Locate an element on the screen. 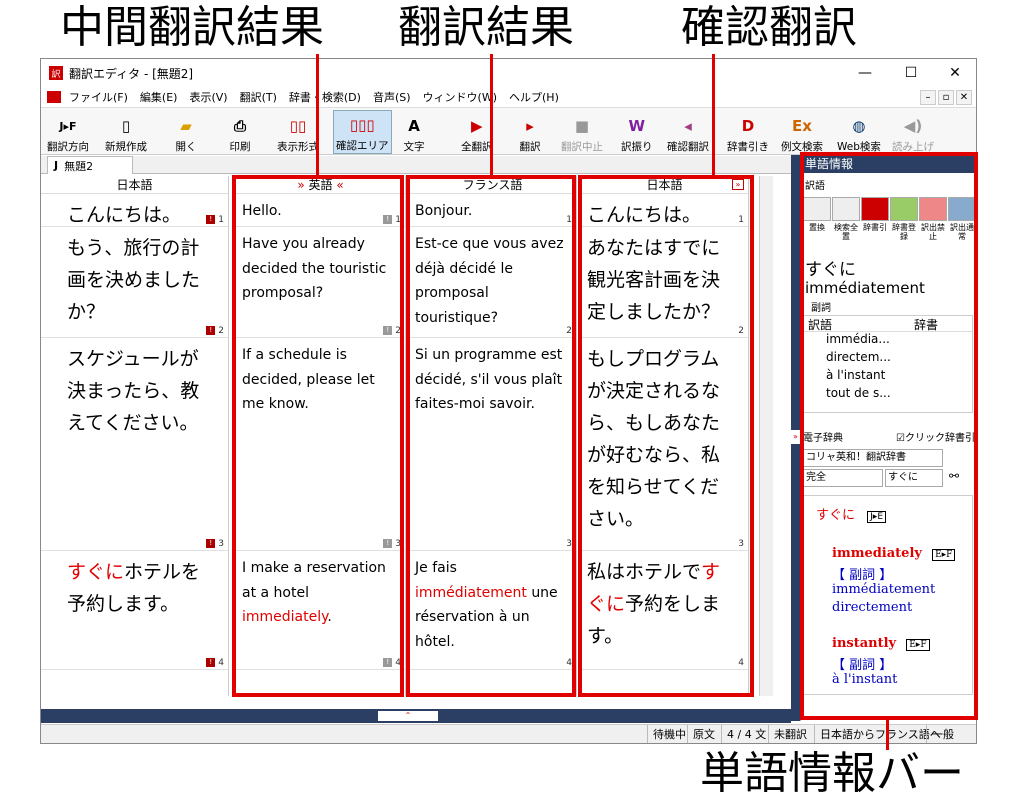 This screenshot has width=1015, height=800. menu-edit: 編集(E) is located at coordinates (159, 97).